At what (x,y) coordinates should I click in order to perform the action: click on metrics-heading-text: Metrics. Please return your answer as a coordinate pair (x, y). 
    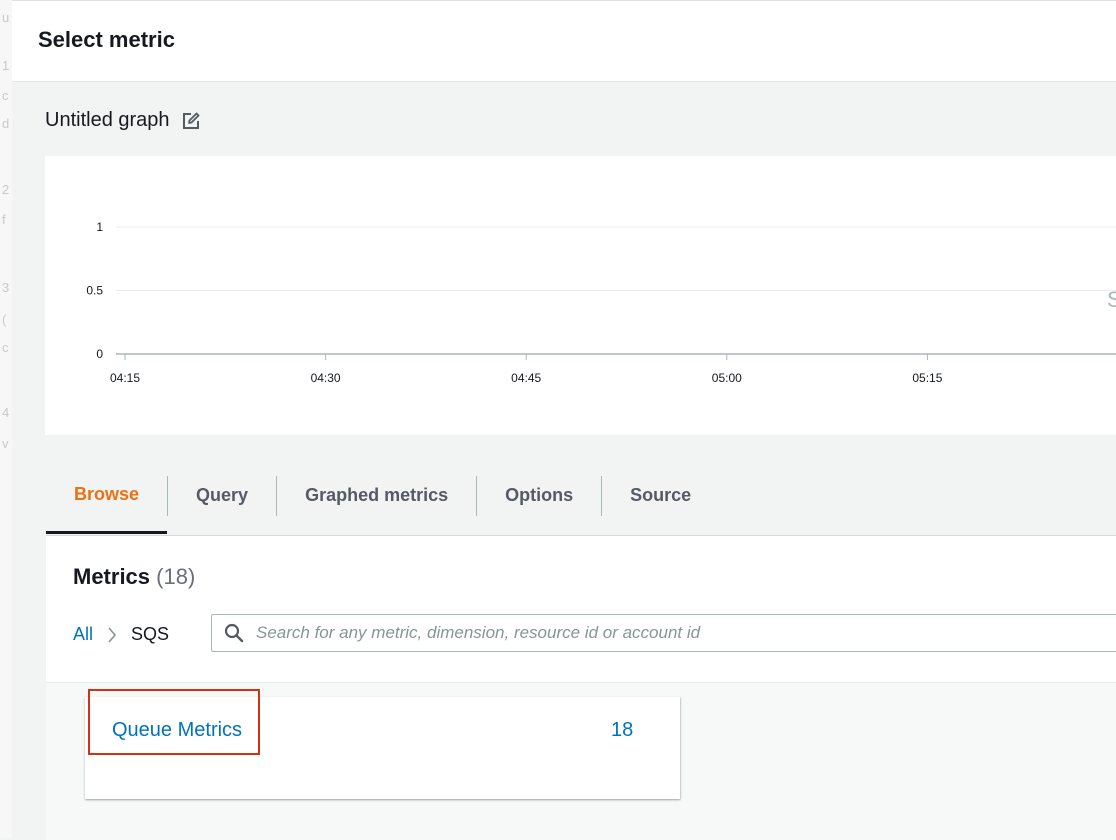
    Looking at the image, I should click on (112, 576).